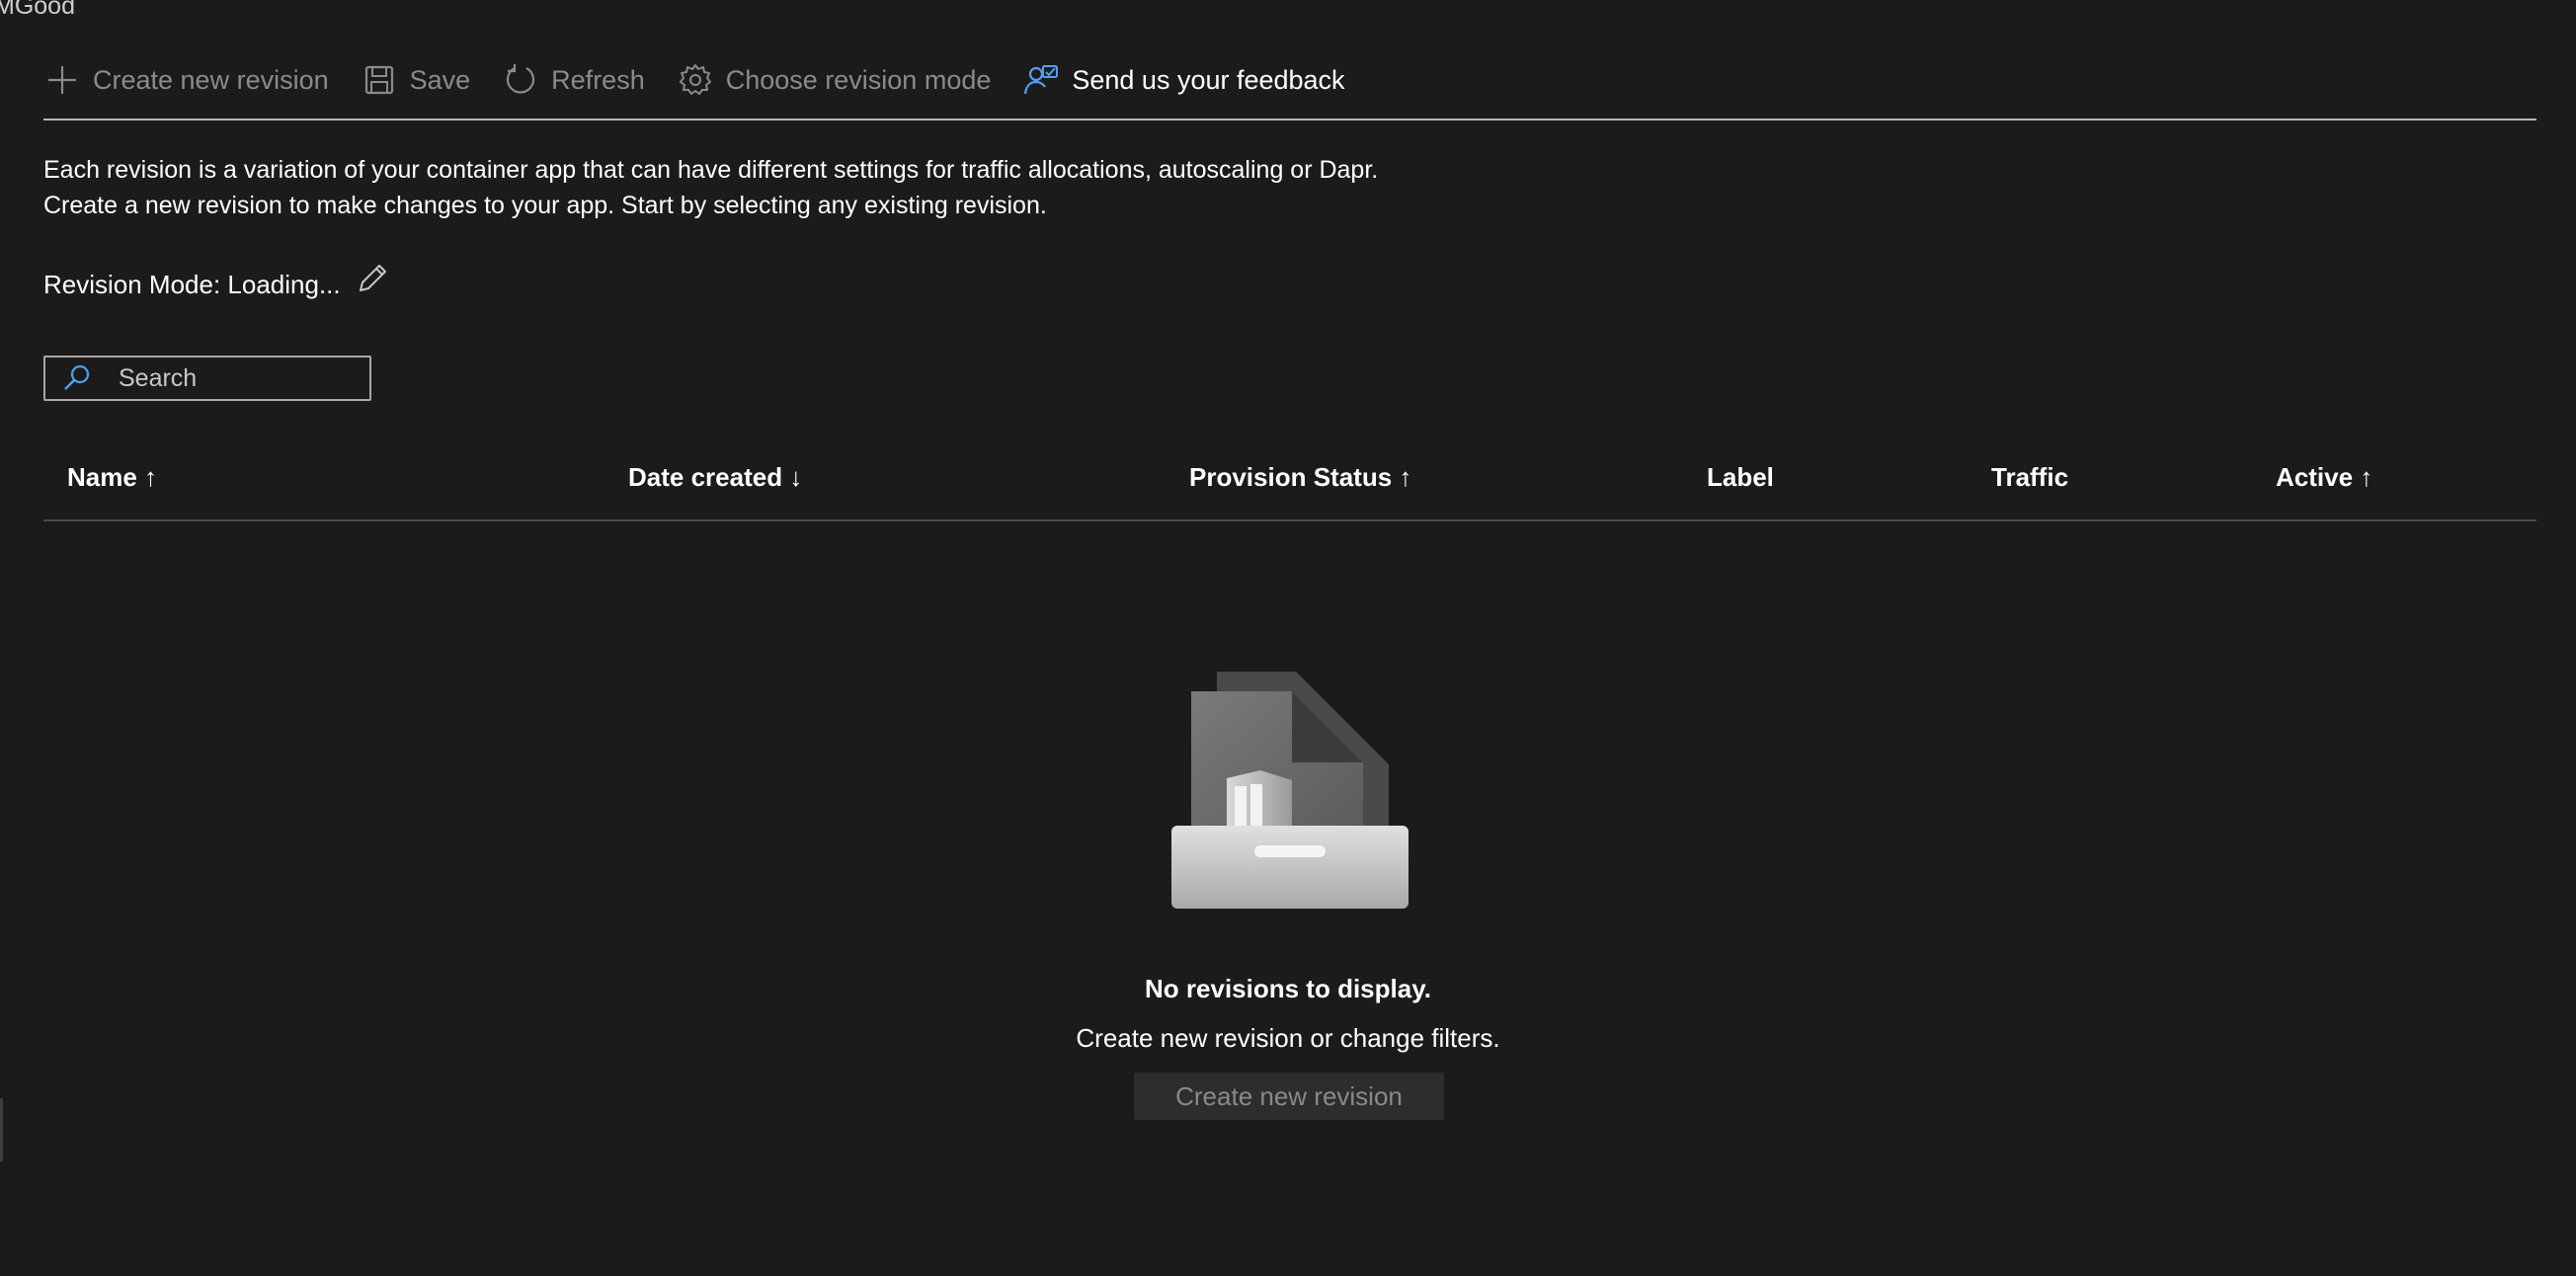  I want to click on column-header-date-created: Date created ↓, so click(715, 477).